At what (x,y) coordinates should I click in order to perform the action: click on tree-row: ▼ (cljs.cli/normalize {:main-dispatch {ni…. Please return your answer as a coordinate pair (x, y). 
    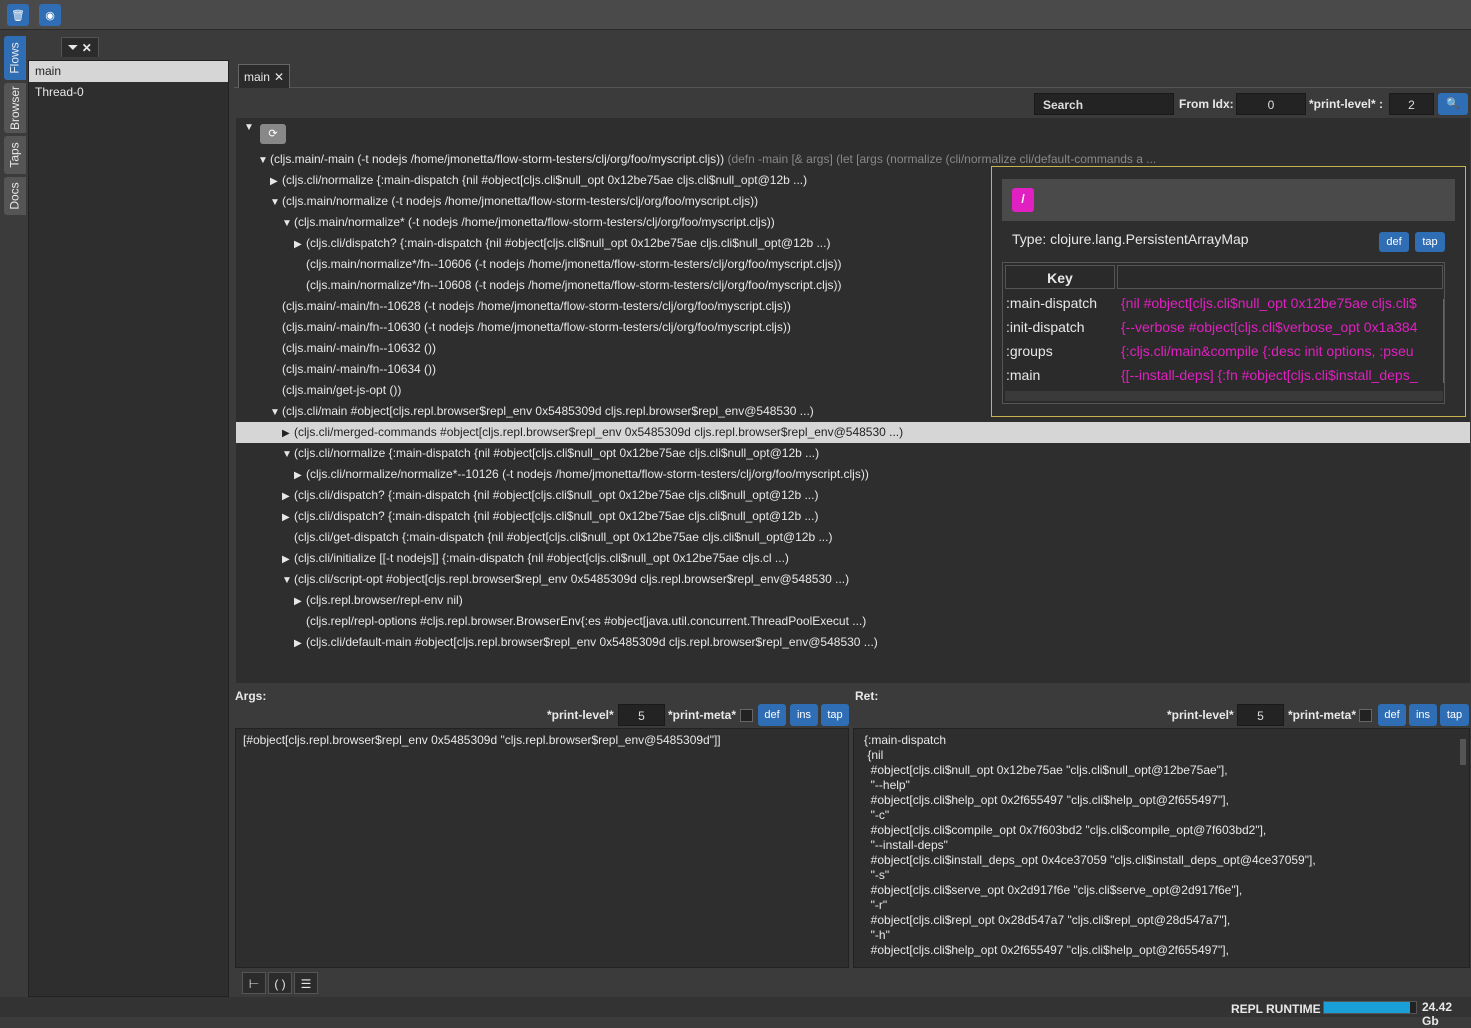
    Looking at the image, I should click on (853, 453).